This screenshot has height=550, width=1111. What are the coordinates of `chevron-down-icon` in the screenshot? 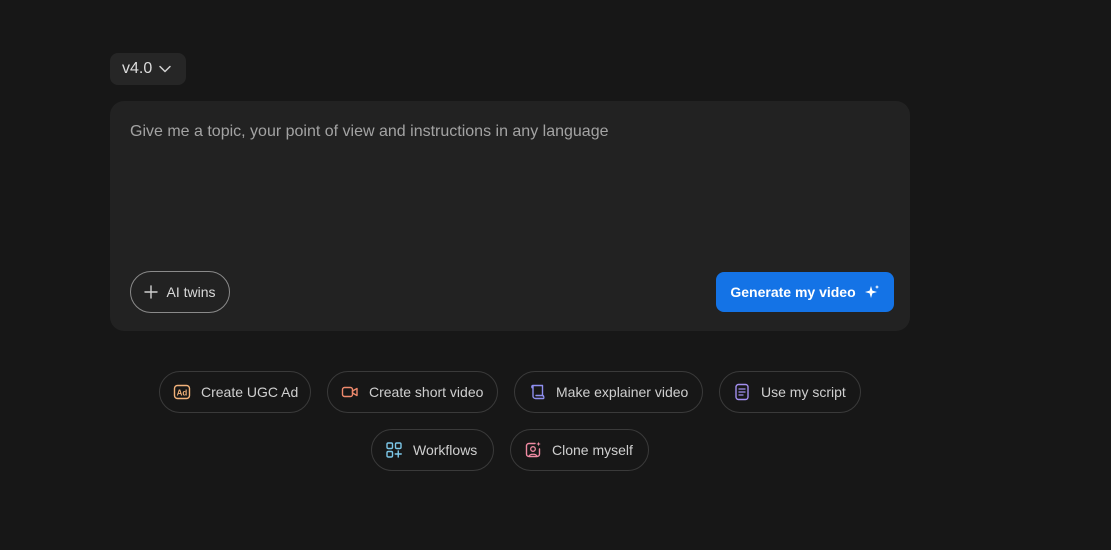 It's located at (165, 69).